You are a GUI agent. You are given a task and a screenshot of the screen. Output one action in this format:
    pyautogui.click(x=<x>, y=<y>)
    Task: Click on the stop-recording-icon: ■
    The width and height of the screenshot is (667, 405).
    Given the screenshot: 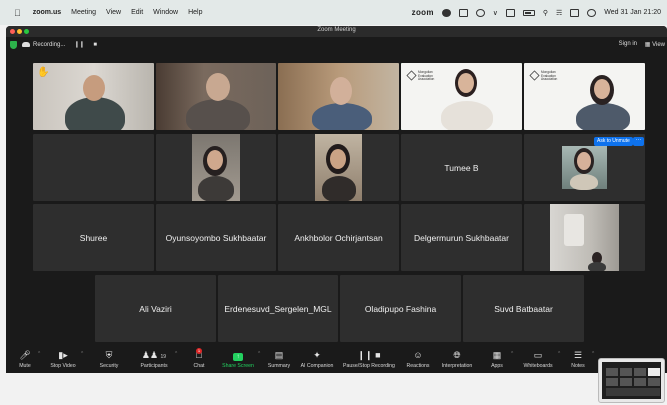 What is the action you would take?
    pyautogui.click(x=95, y=45)
    